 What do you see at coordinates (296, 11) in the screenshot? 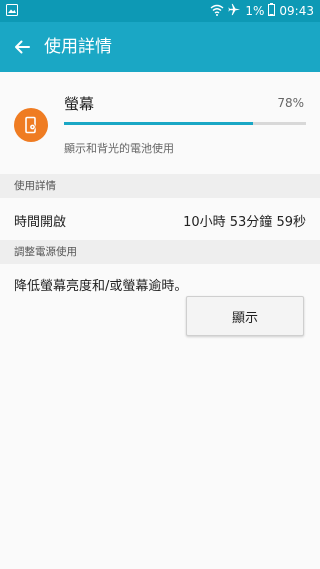
I see `clock: 09:43` at bounding box center [296, 11].